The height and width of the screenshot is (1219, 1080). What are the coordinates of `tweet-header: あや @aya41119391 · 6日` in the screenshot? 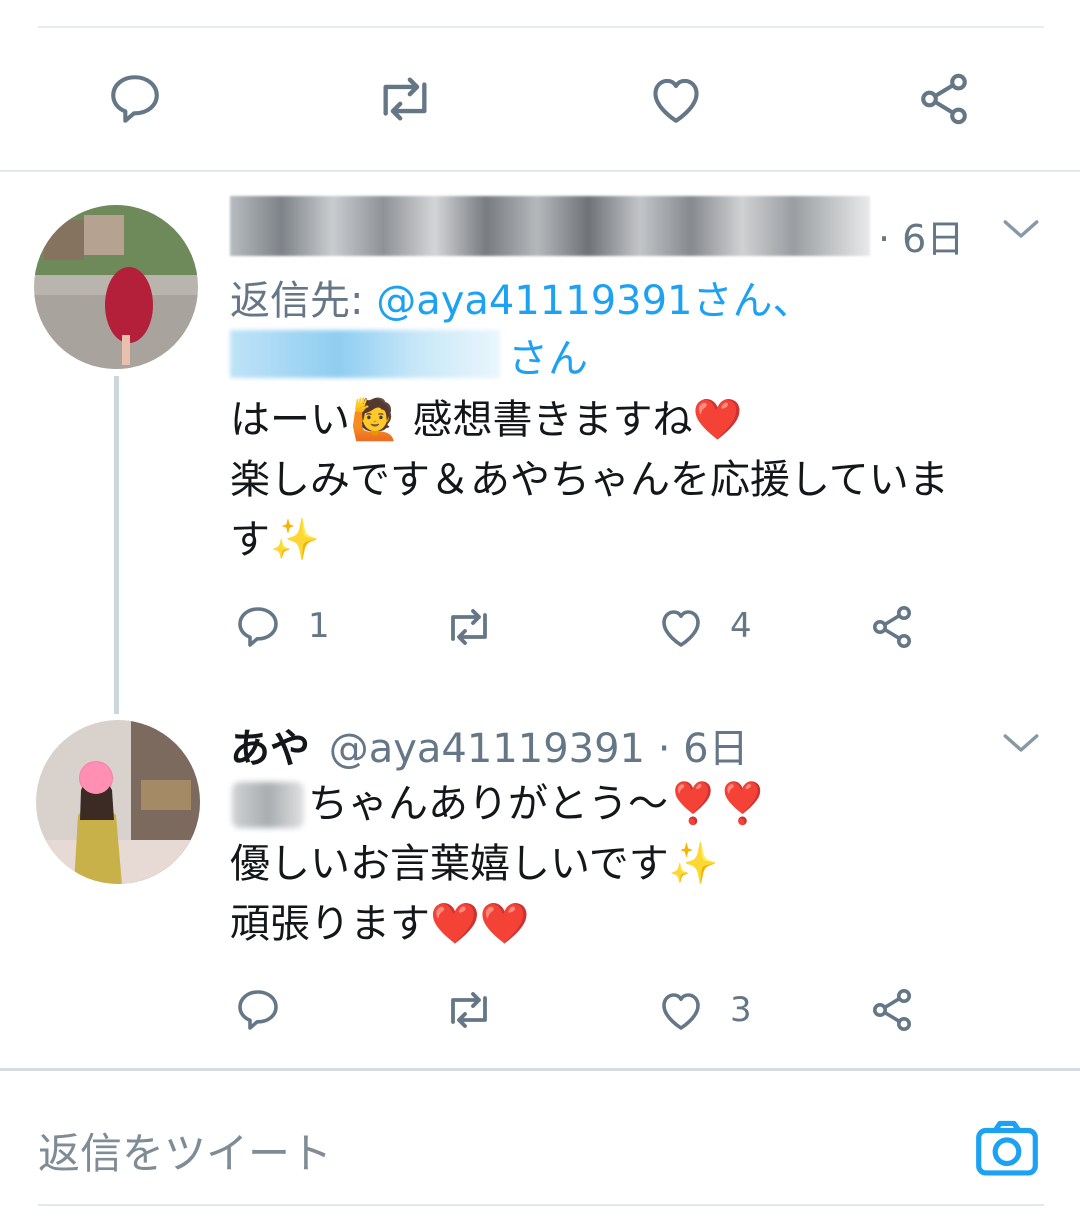 It's located at (489, 745).